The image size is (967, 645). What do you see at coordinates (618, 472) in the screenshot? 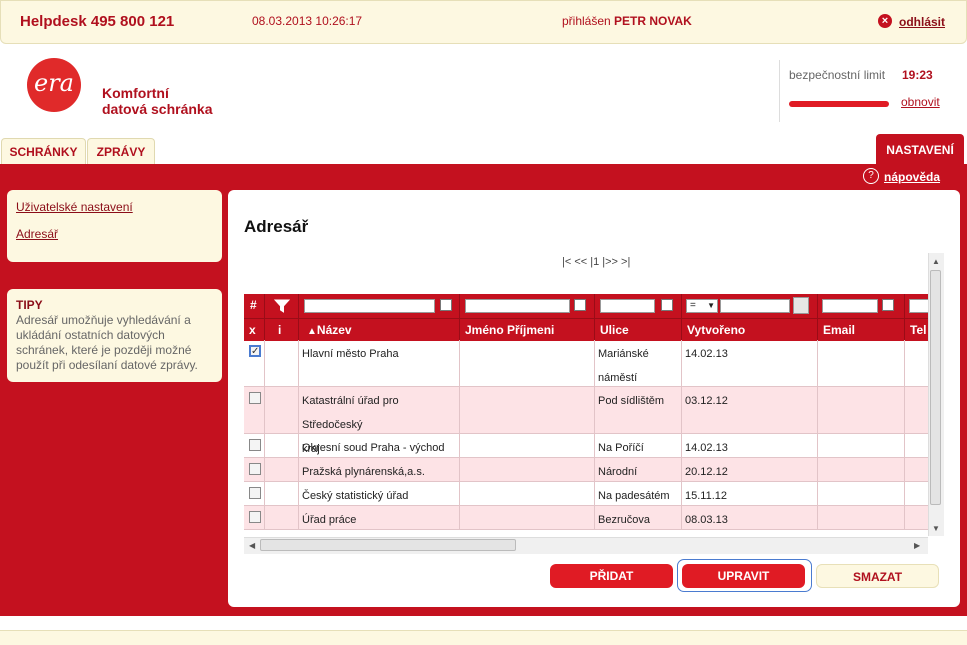
I see `row-street: Národní` at bounding box center [618, 472].